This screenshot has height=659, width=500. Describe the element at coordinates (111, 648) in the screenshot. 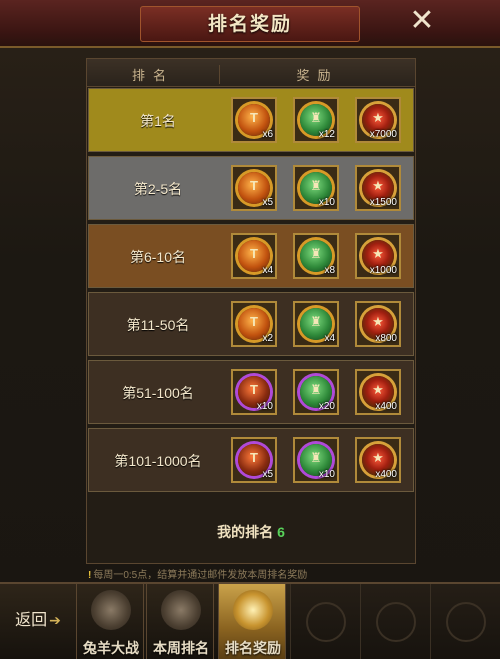

I see `tab-label: 兔羊大战` at that location.